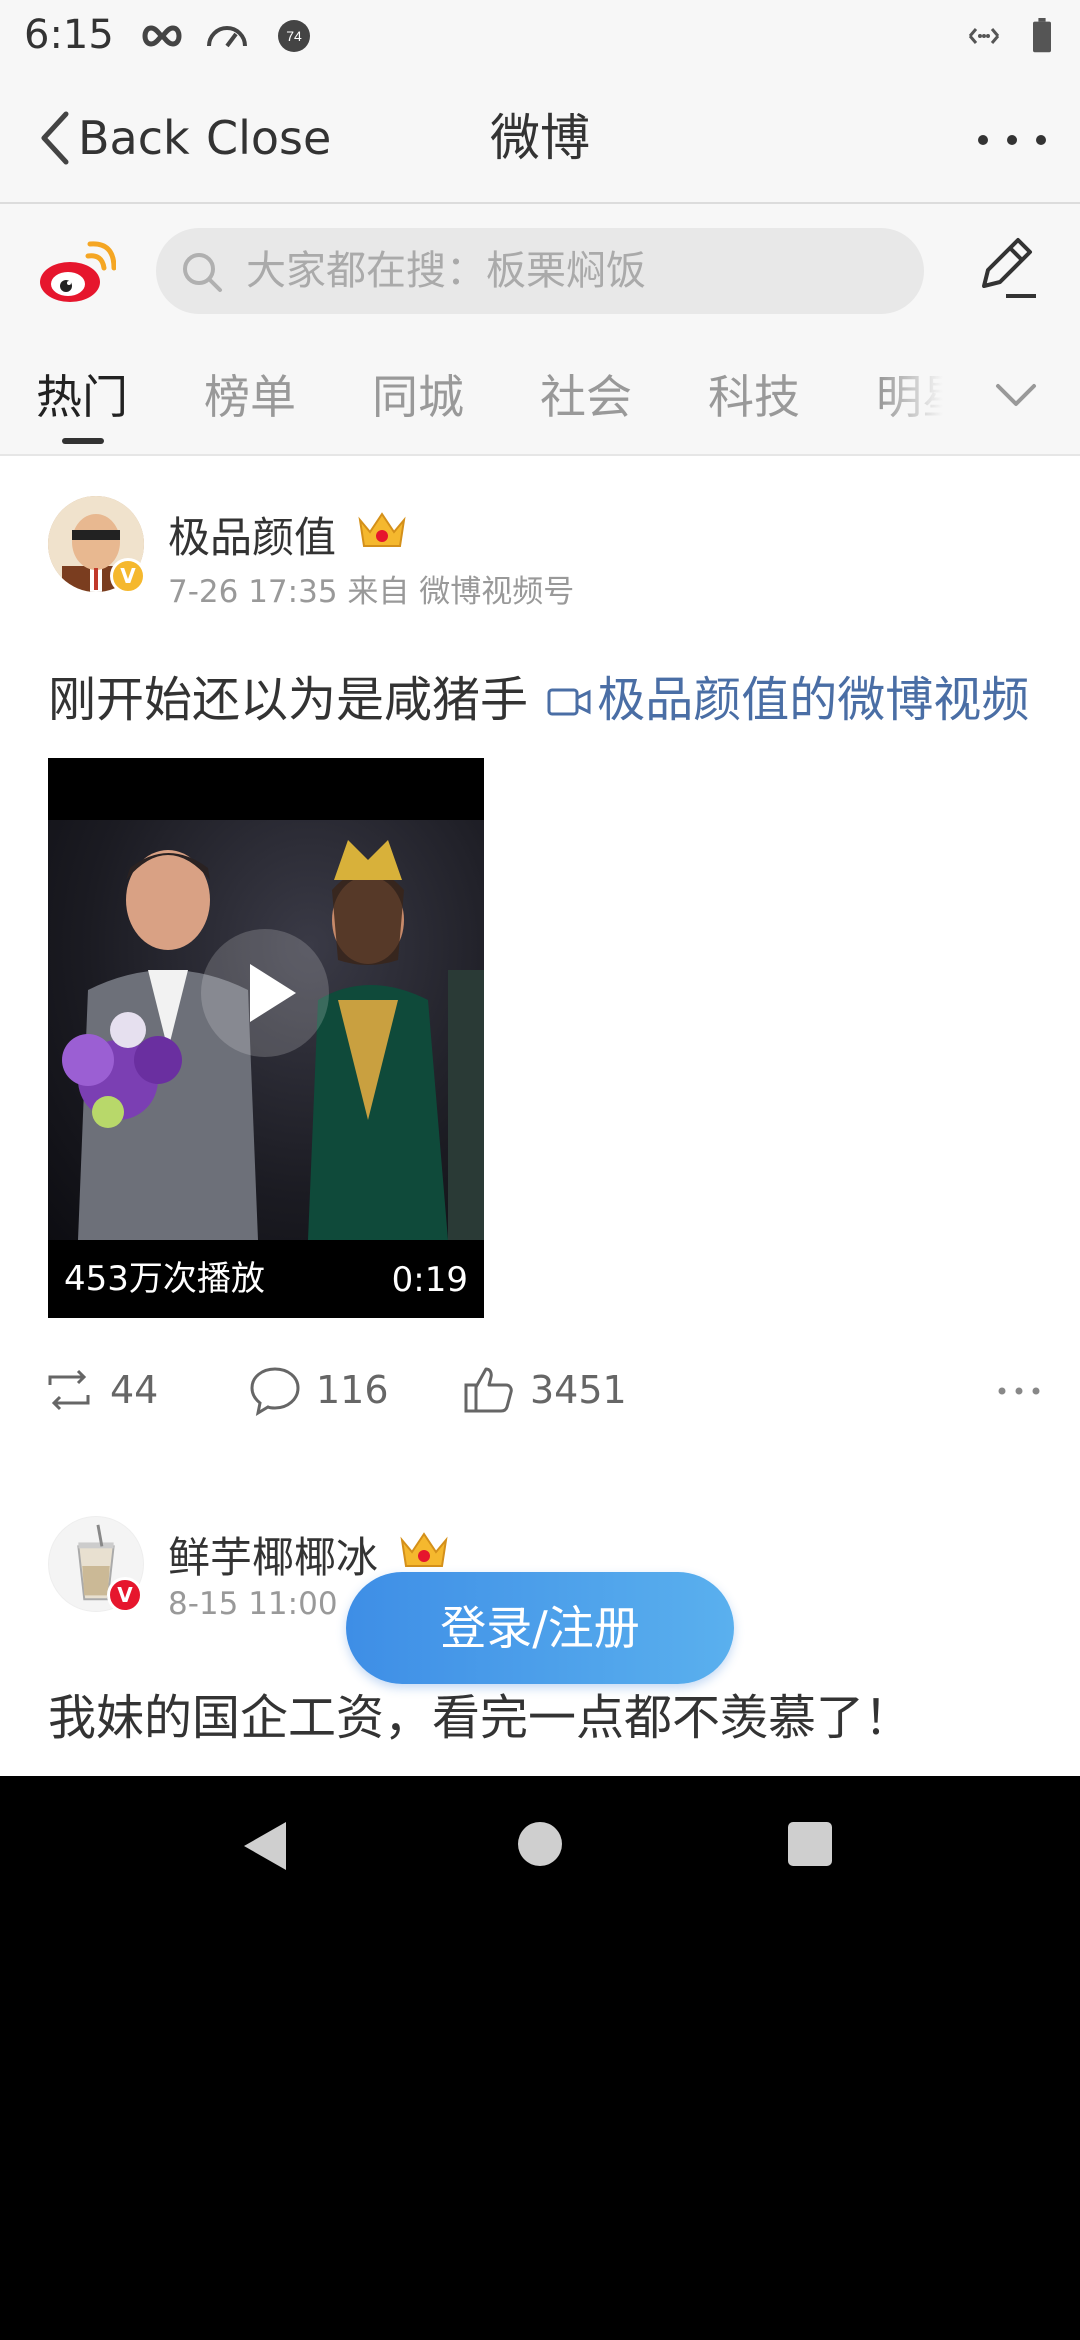 The height and width of the screenshot is (2340, 1080). What do you see at coordinates (268, 138) in the screenshot?
I see `close-button: Close` at bounding box center [268, 138].